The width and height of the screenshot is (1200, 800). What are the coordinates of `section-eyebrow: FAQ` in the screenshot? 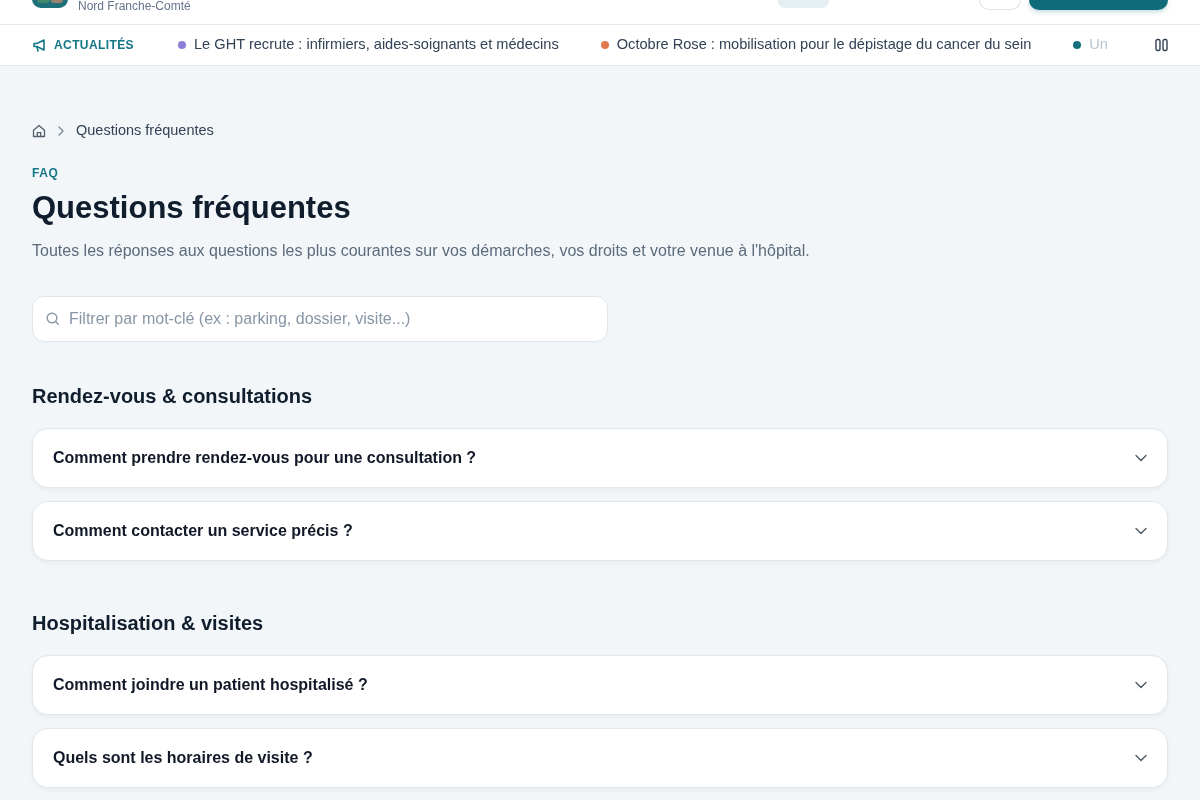 It's located at (46, 173).